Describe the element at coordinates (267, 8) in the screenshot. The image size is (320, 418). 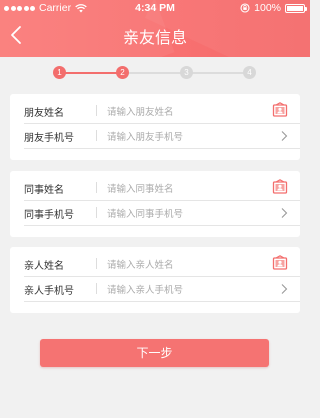
I see `battery-percent: 100%` at that location.